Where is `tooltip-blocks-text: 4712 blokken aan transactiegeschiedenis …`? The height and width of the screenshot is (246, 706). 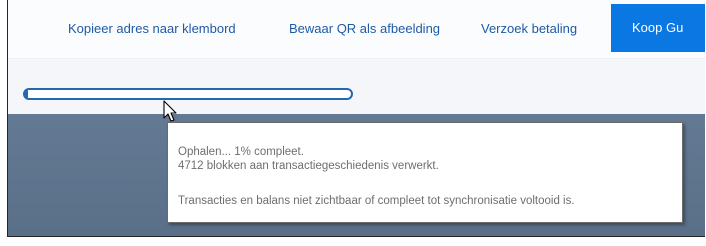
tooltip-blocks-text: 4712 blokken aan transactiegeschiedenis … is located at coordinates (308, 166).